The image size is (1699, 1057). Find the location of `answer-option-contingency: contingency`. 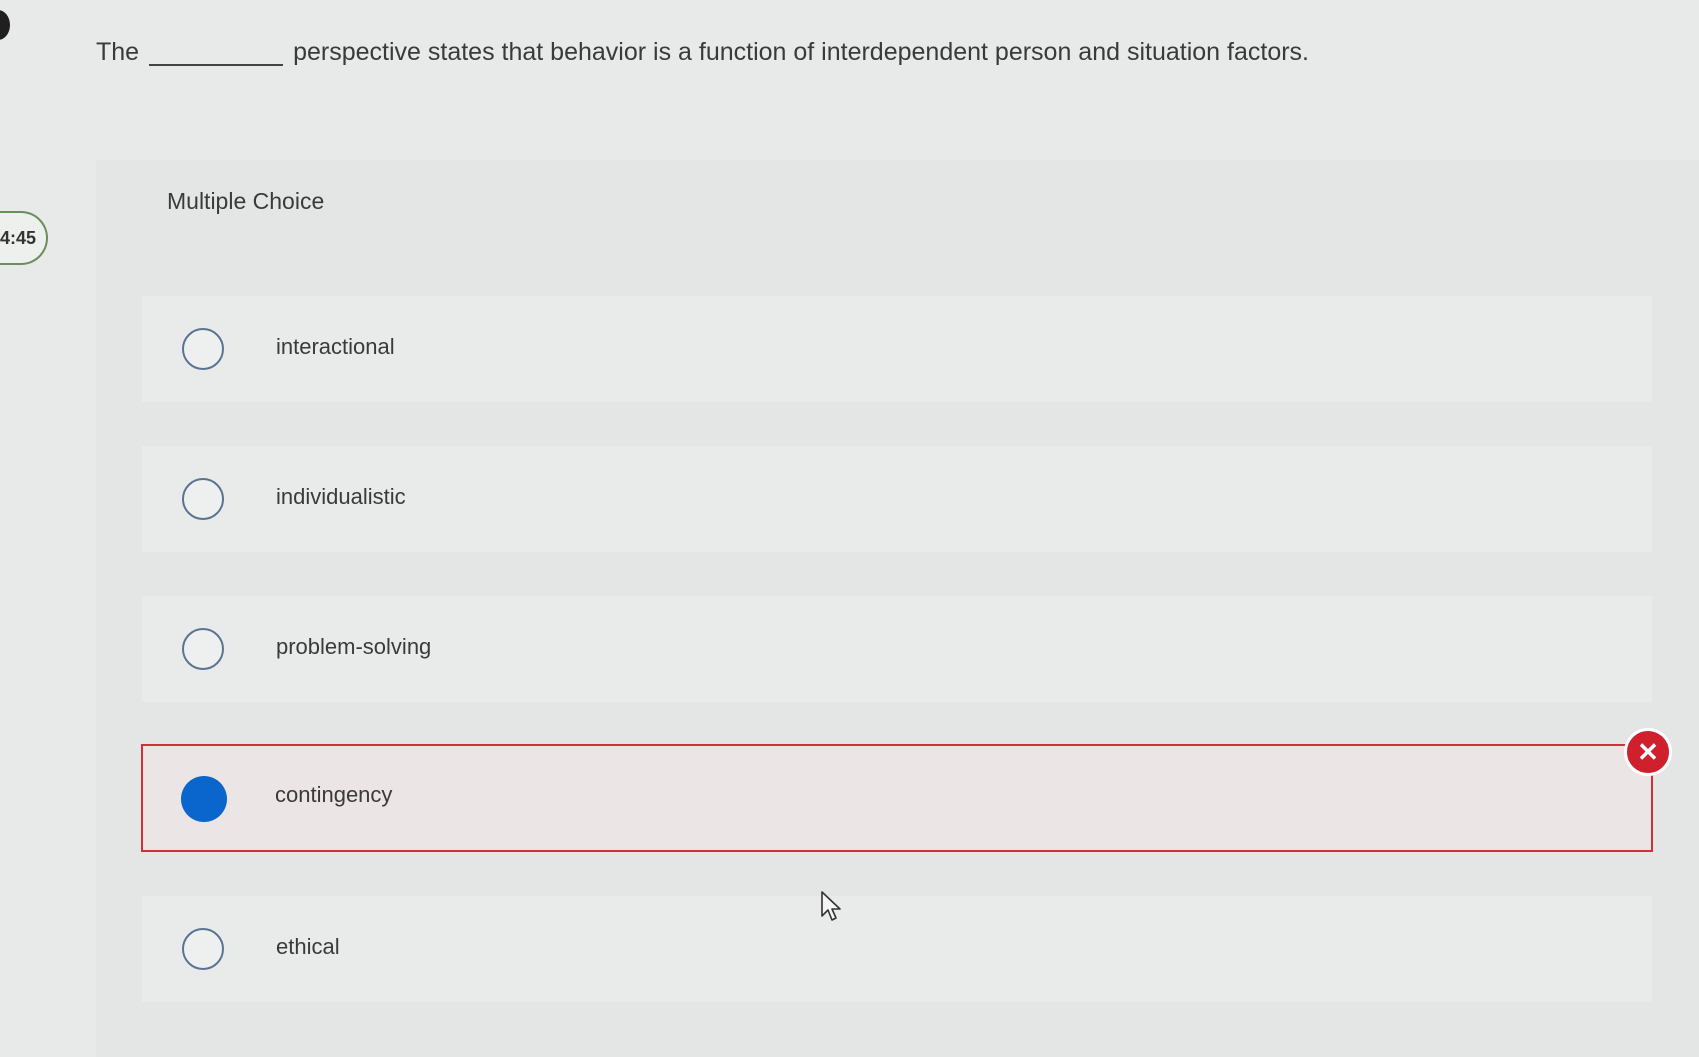

answer-option-contingency: contingency is located at coordinates (897, 798).